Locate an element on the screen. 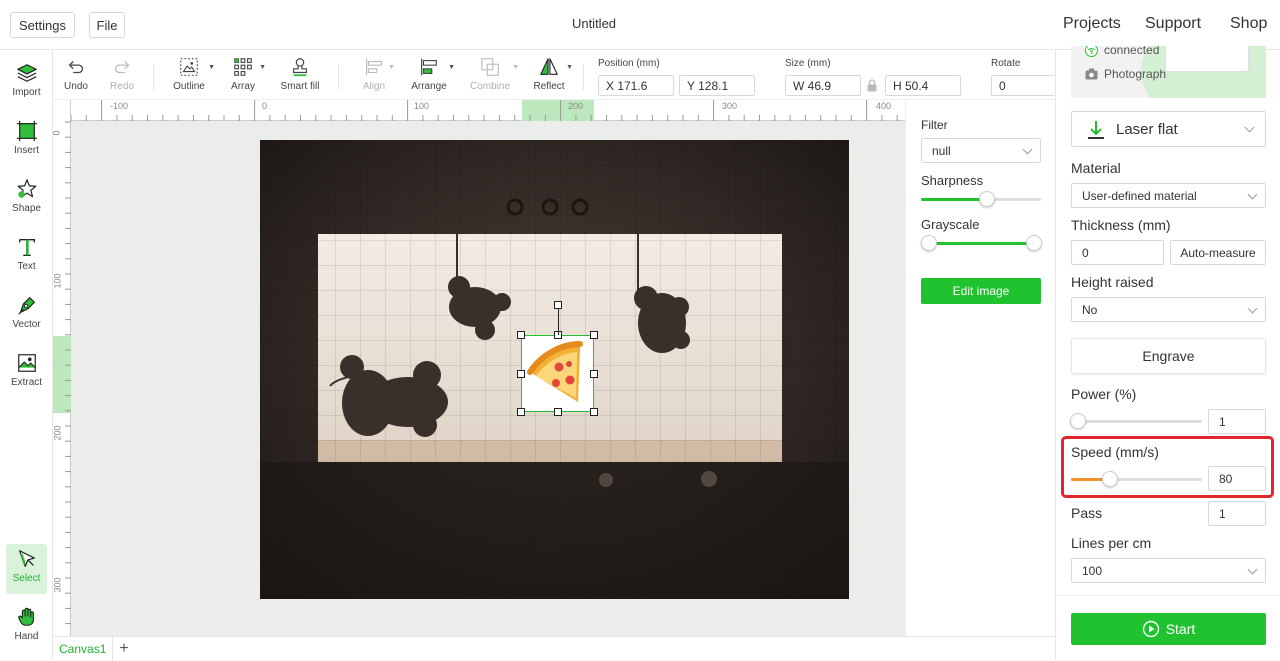 The width and height of the screenshot is (1280, 661). settings-button: Settings is located at coordinates (42, 25).